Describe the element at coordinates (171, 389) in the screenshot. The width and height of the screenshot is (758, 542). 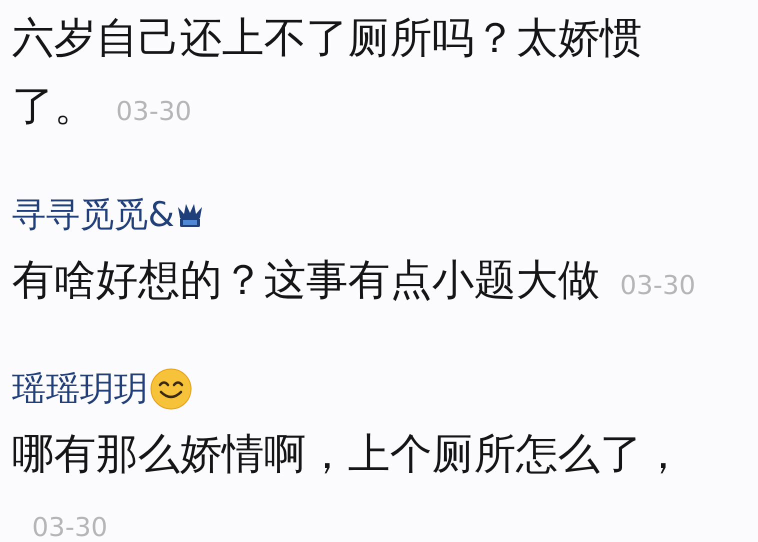
I see `smiley-icon` at that location.